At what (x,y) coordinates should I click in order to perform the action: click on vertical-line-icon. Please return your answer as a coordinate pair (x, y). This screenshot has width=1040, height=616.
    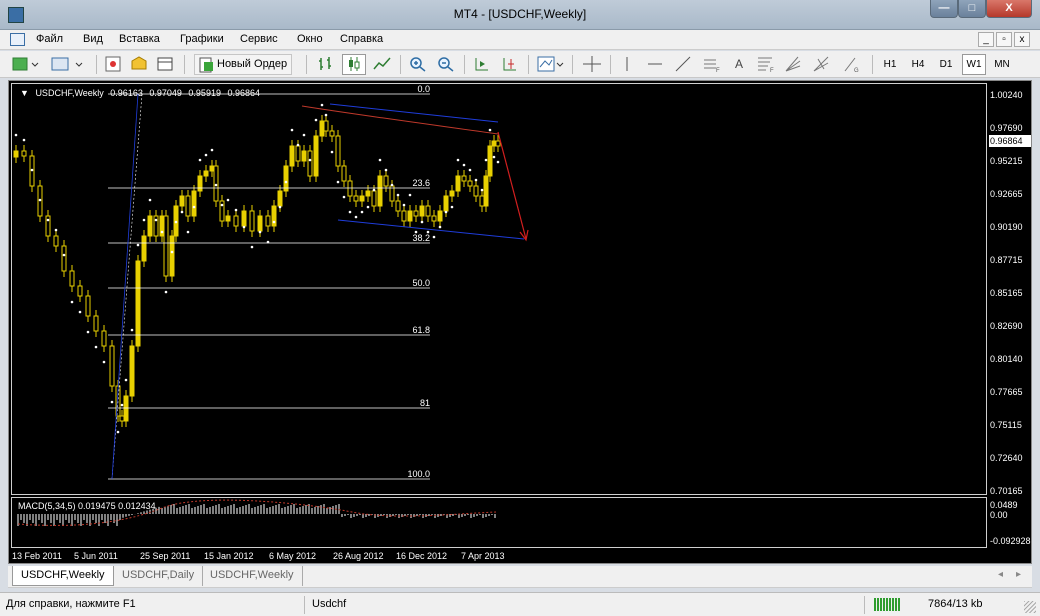
    Looking at the image, I should click on (627, 64).